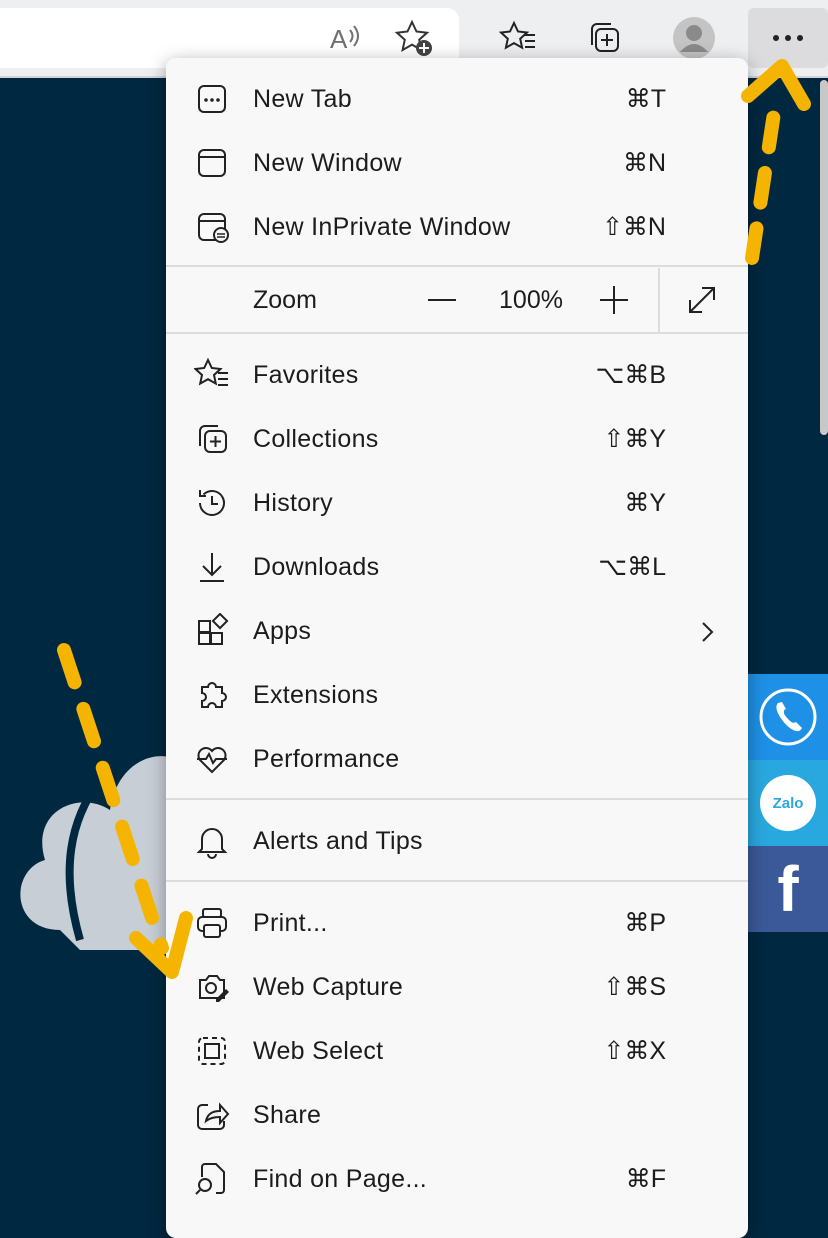 This screenshot has width=828, height=1238. What do you see at coordinates (457, 841) in the screenshot?
I see `menu-item-alerts-and-tips: Alerts and Tips` at bounding box center [457, 841].